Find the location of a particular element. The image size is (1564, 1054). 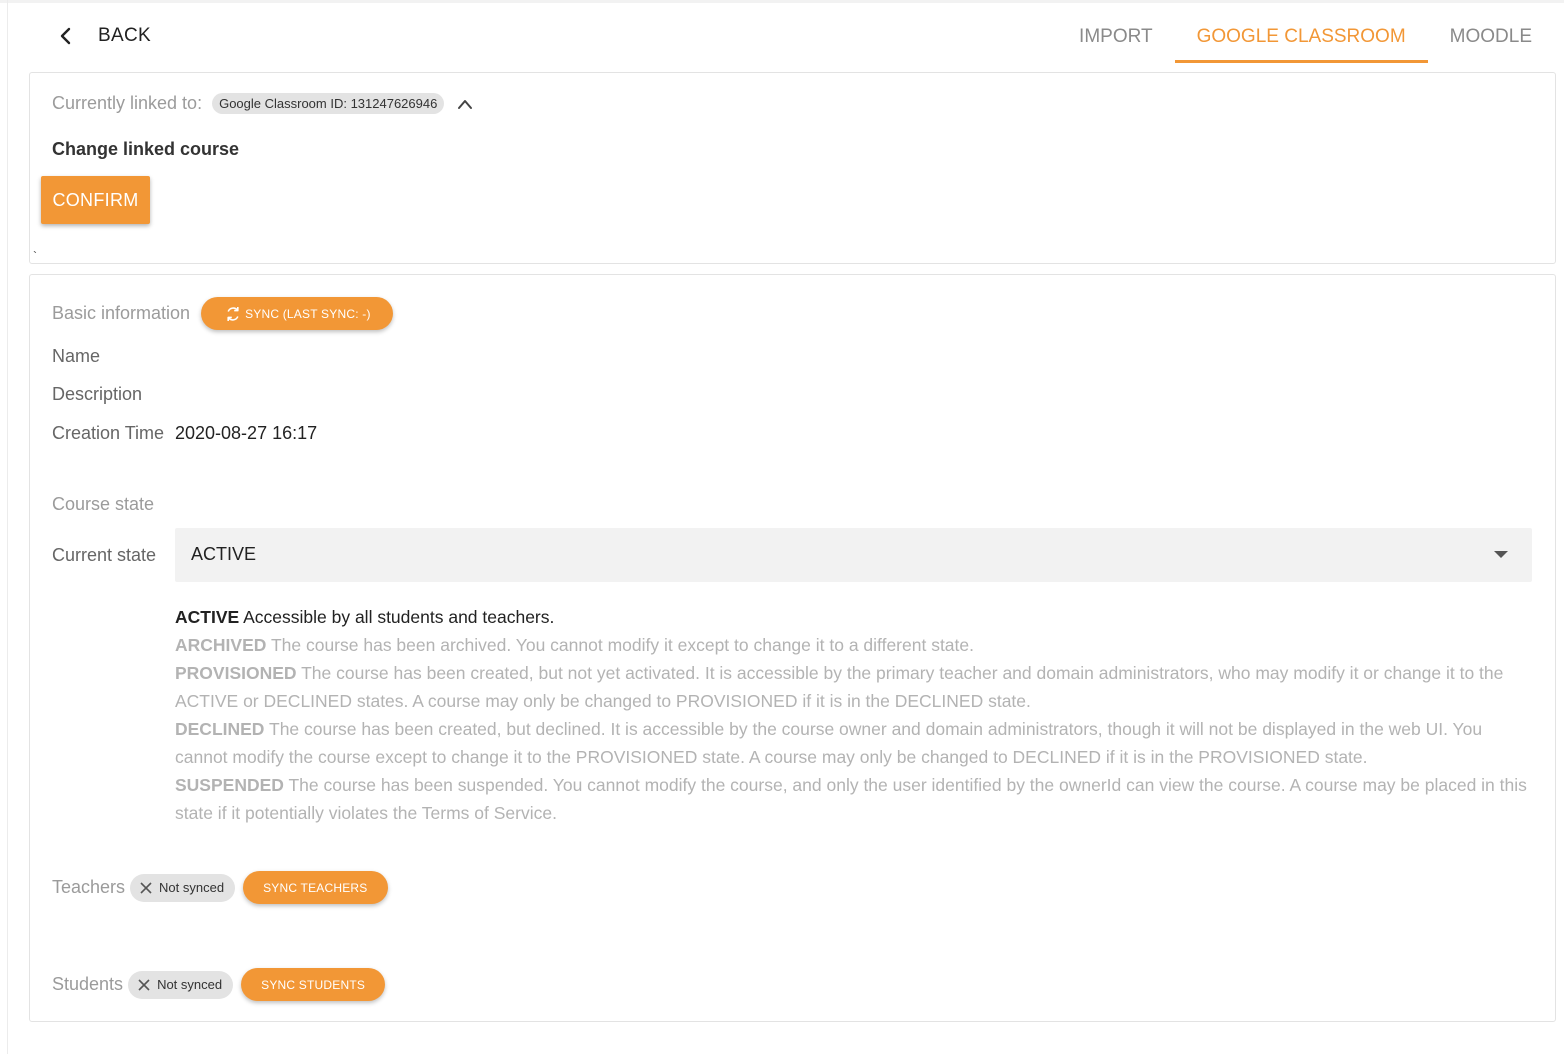

sync-students-button: SYNC STUDENTS is located at coordinates (313, 984).